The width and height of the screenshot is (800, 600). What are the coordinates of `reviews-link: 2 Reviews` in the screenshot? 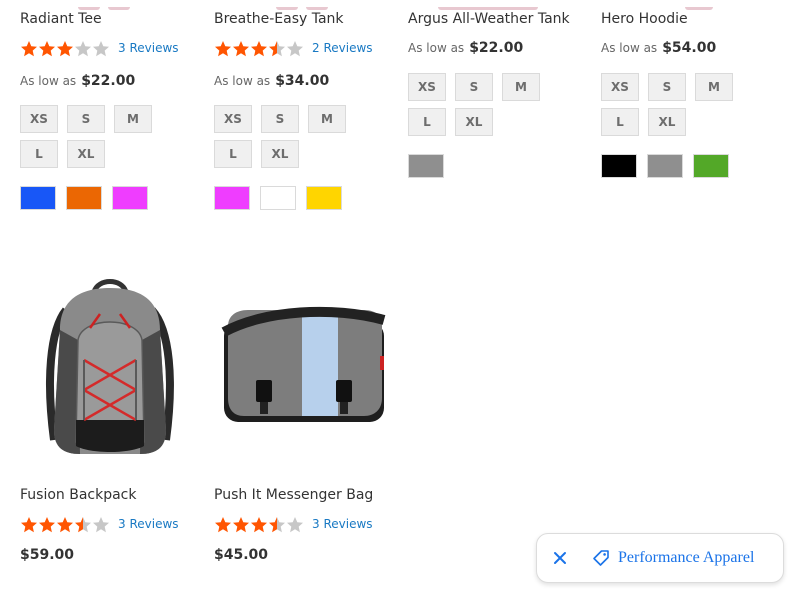 It's located at (342, 48).